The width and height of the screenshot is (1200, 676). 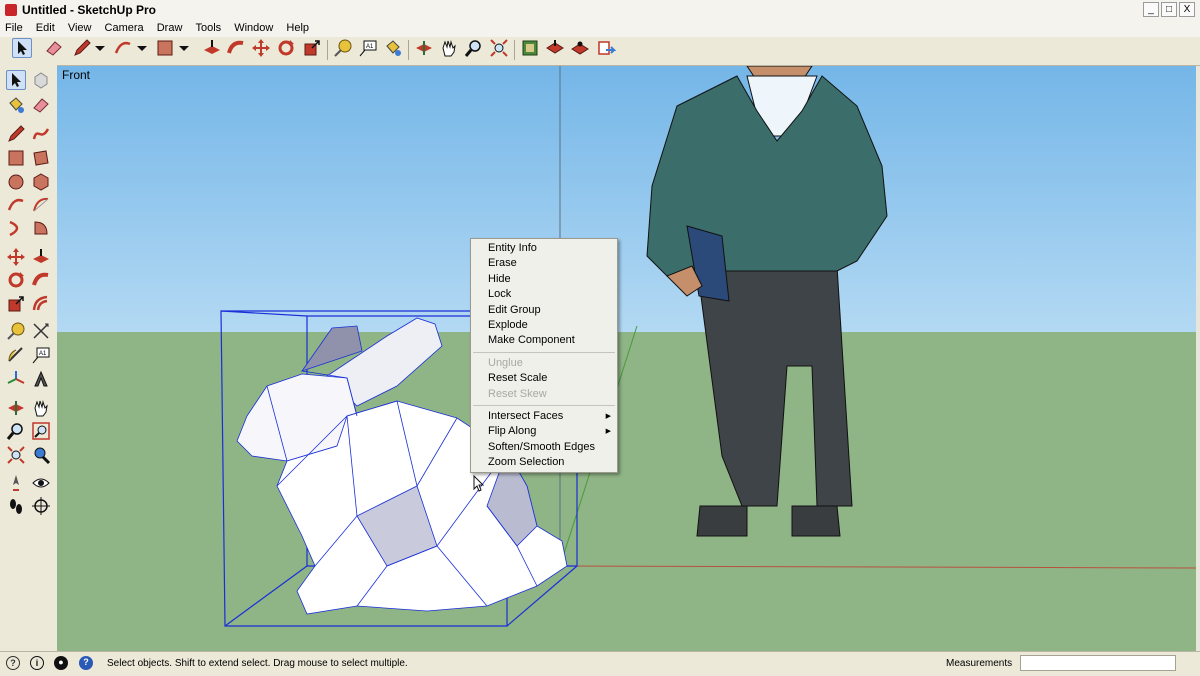 I want to click on menu-item-erase: Erase, so click(x=544, y=263).